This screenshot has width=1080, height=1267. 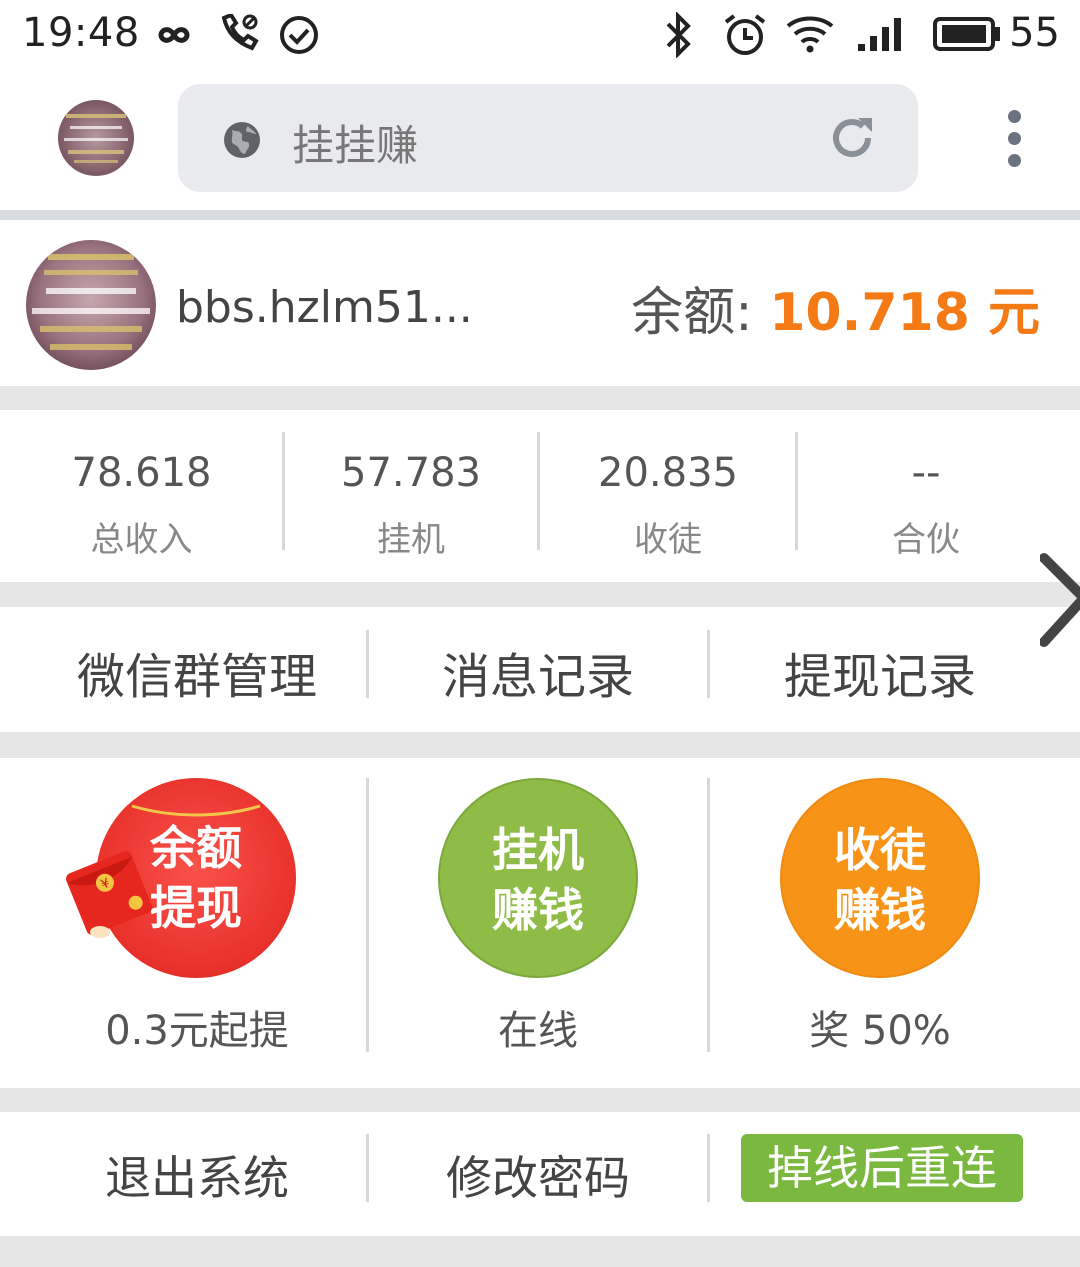 I want to click on change-password-button: 修改密码, so click(x=538, y=1175).